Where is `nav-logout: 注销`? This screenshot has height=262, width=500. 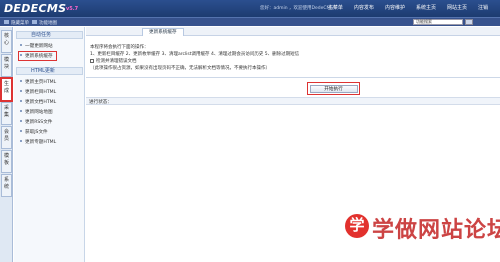
nav-logout: 注销 is located at coordinates (483, 7).